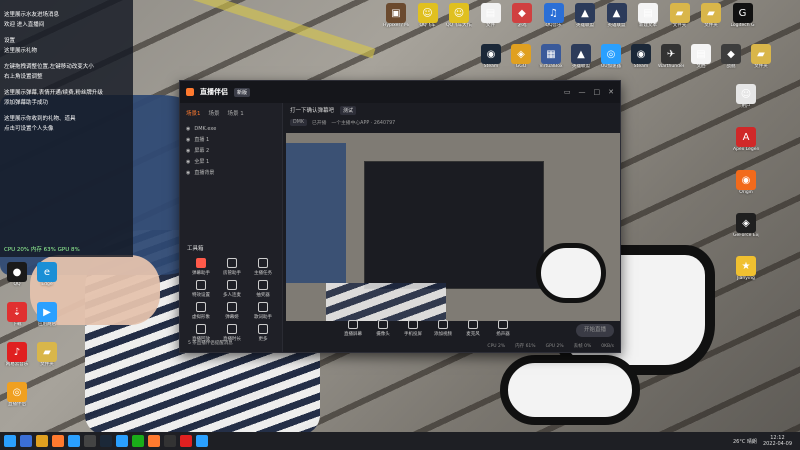 The height and width of the screenshot is (450, 800). What do you see at coordinates (745, 441) in the screenshot?
I see `weather-text: 26°C 晴朗` at bounding box center [745, 441].